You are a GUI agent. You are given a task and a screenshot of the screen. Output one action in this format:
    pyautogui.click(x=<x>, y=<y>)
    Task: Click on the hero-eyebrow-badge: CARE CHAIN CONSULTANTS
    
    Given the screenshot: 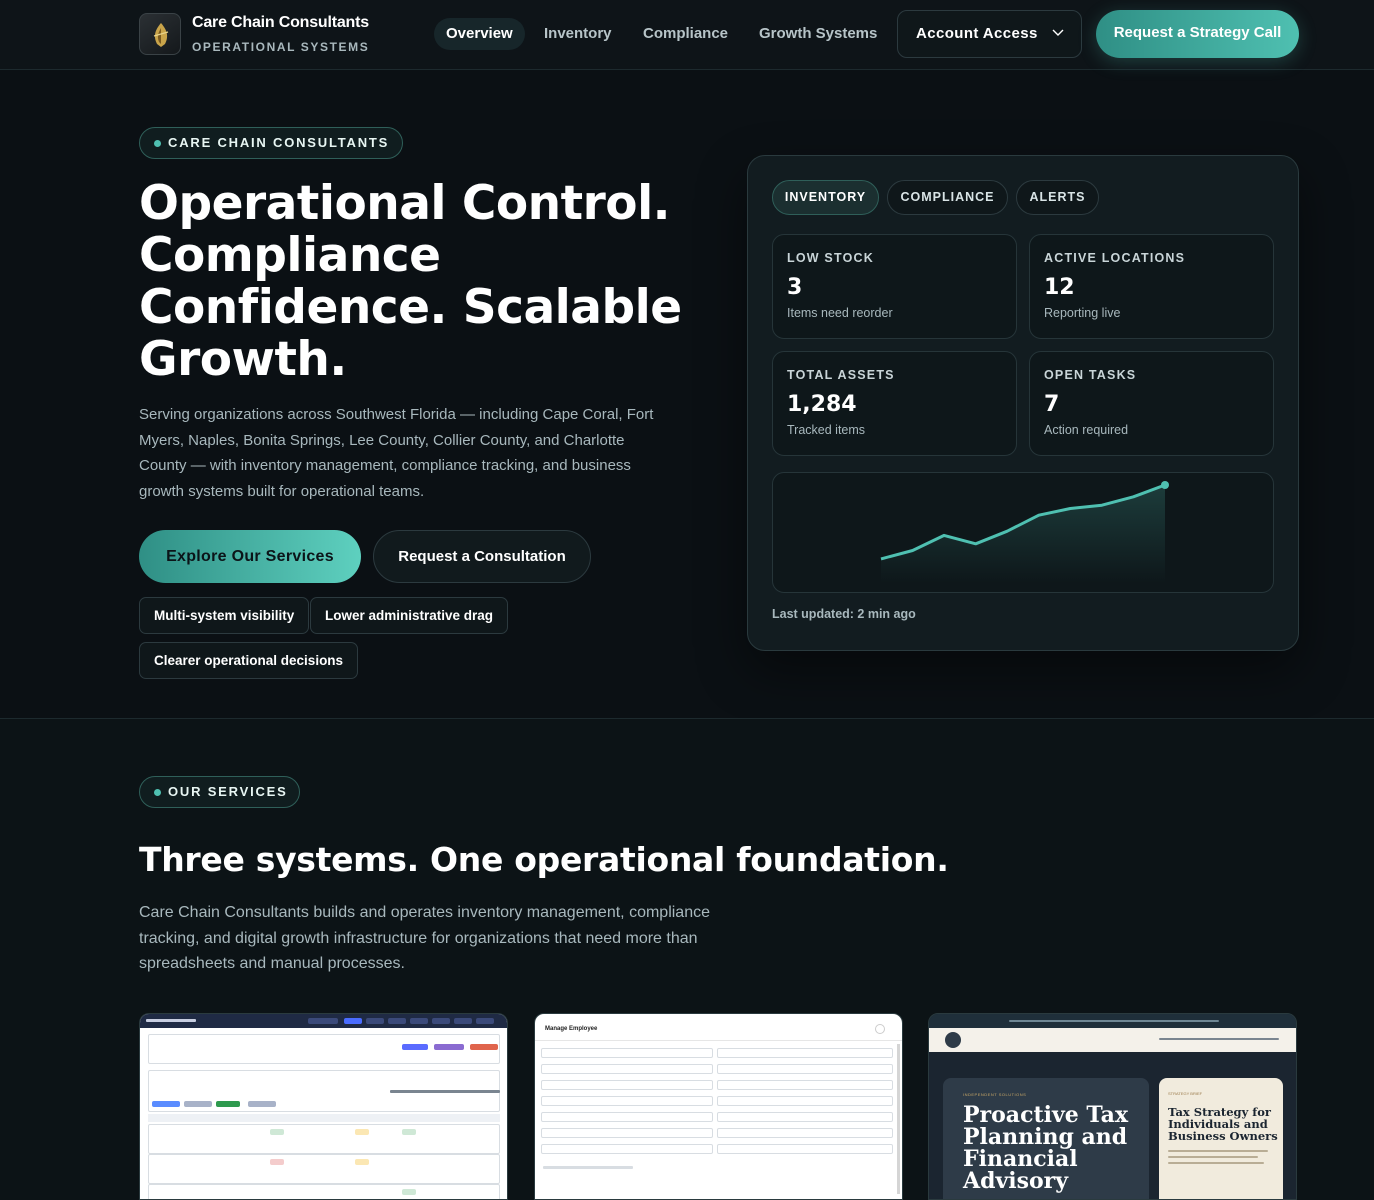 What is the action you would take?
    pyautogui.click(x=271, y=143)
    